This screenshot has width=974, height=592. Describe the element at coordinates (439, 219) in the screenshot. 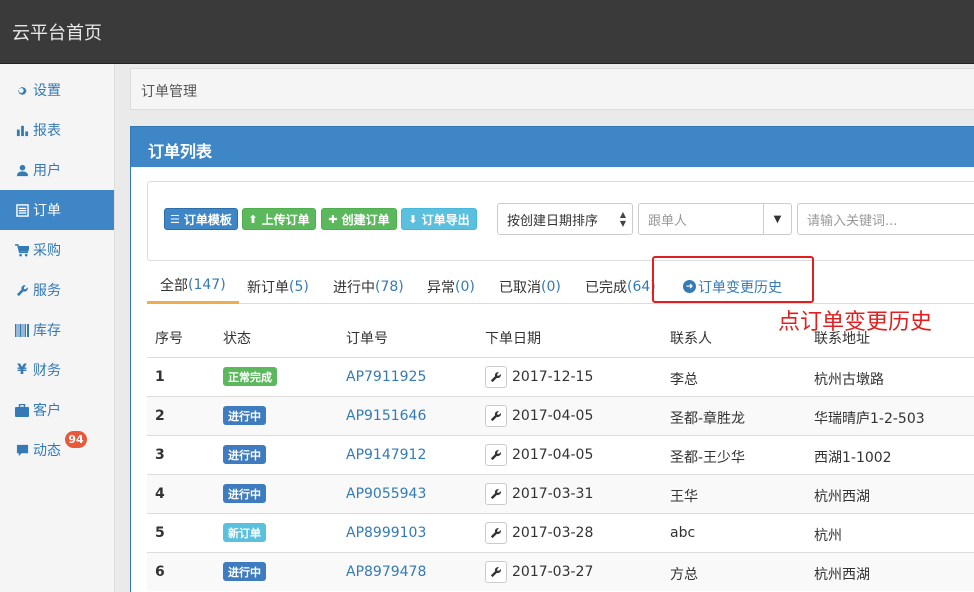

I see `export-order-button: ⬇ 订单导出` at that location.